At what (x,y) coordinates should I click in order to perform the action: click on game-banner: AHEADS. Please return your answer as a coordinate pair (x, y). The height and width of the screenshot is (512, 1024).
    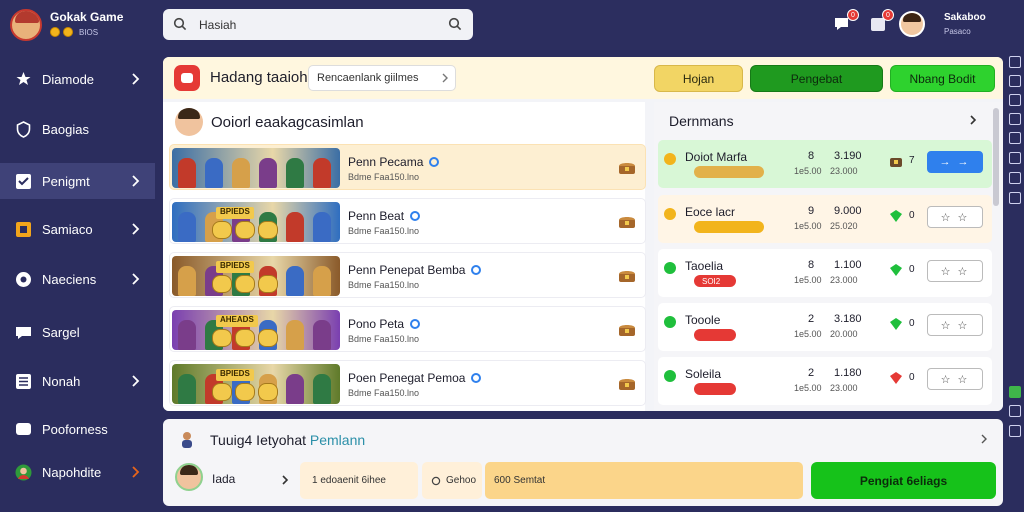
    Looking at the image, I should click on (256, 330).